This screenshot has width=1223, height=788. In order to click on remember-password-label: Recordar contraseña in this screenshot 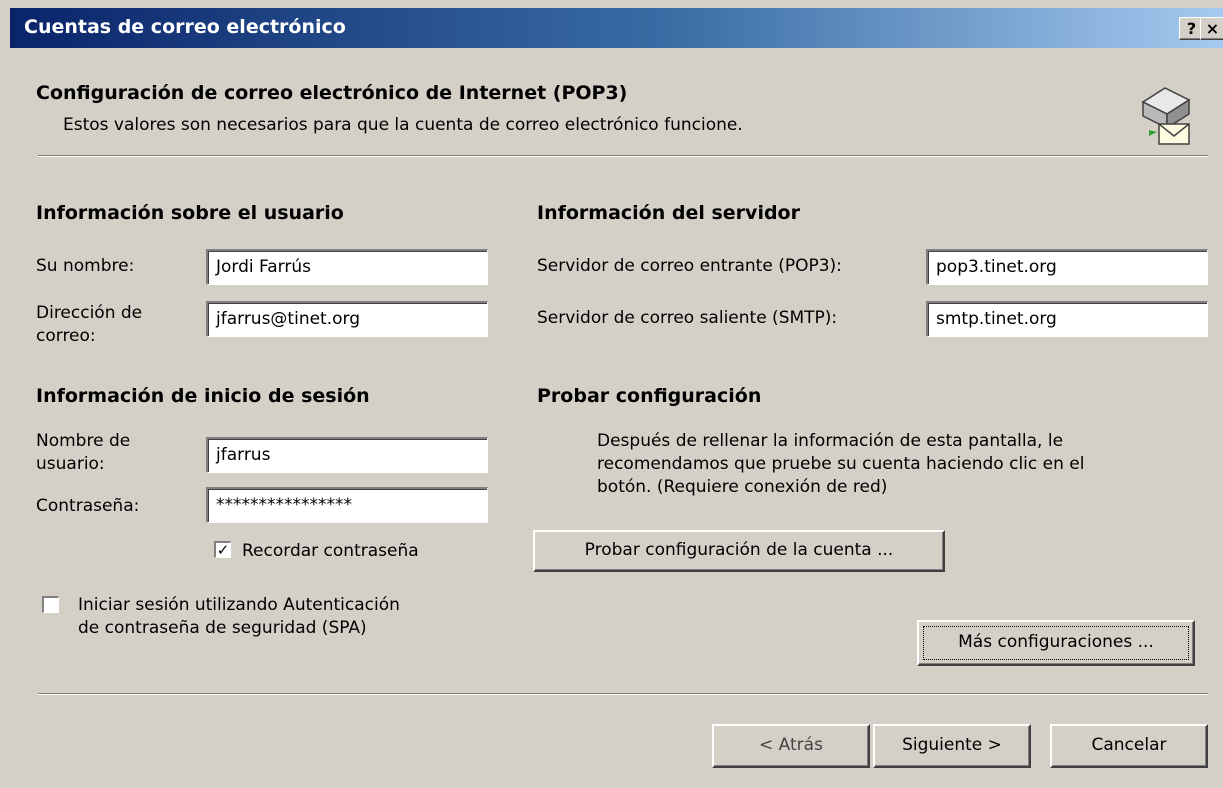, I will do `click(330, 551)`.